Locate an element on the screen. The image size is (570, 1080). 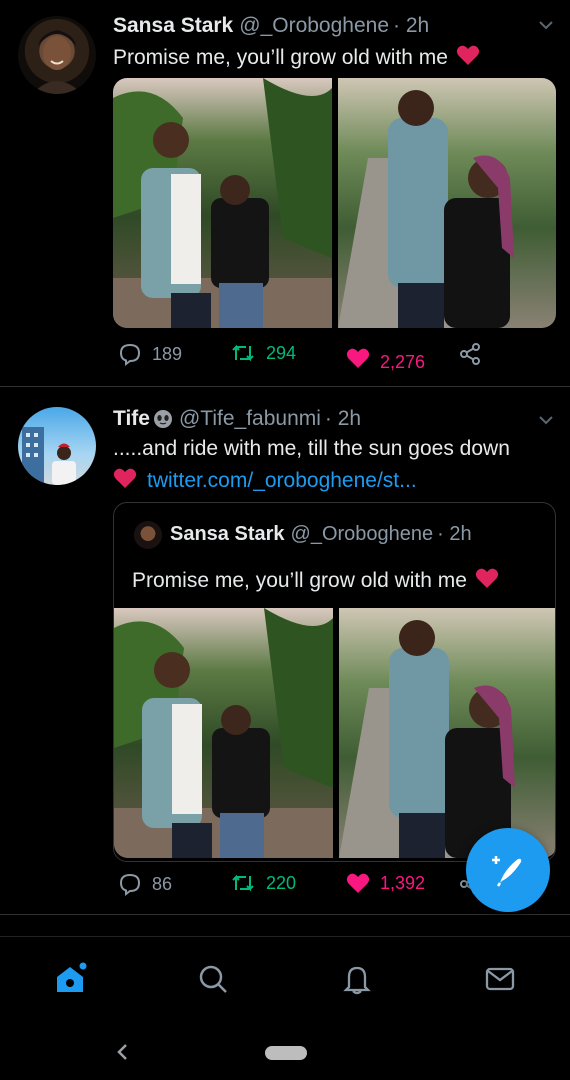
reply-button: 189 is located at coordinates (150, 354).